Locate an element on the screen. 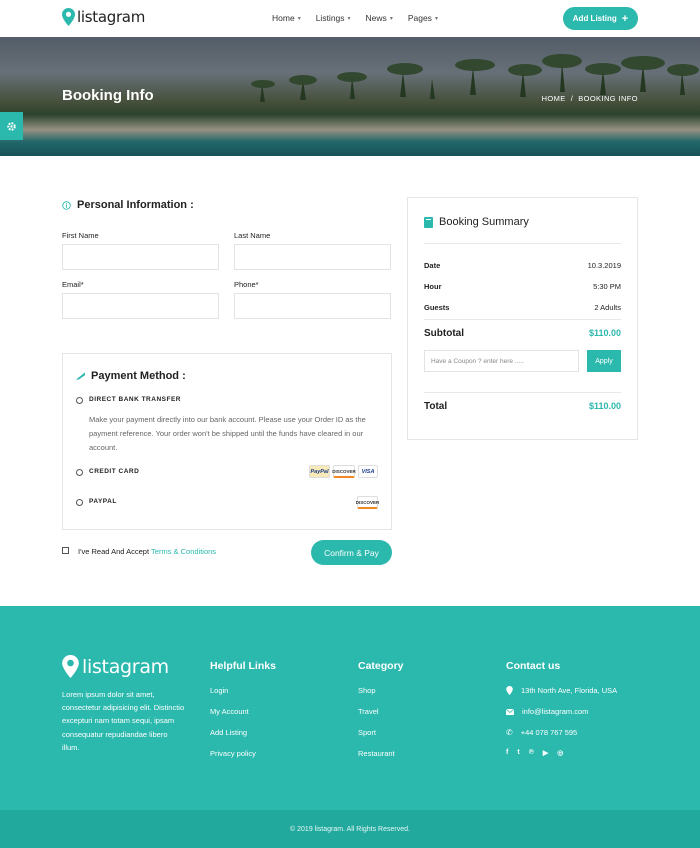 Image resolution: width=700 pixels, height=848 pixels. terms-link: Terms & Conditions is located at coordinates (183, 551).